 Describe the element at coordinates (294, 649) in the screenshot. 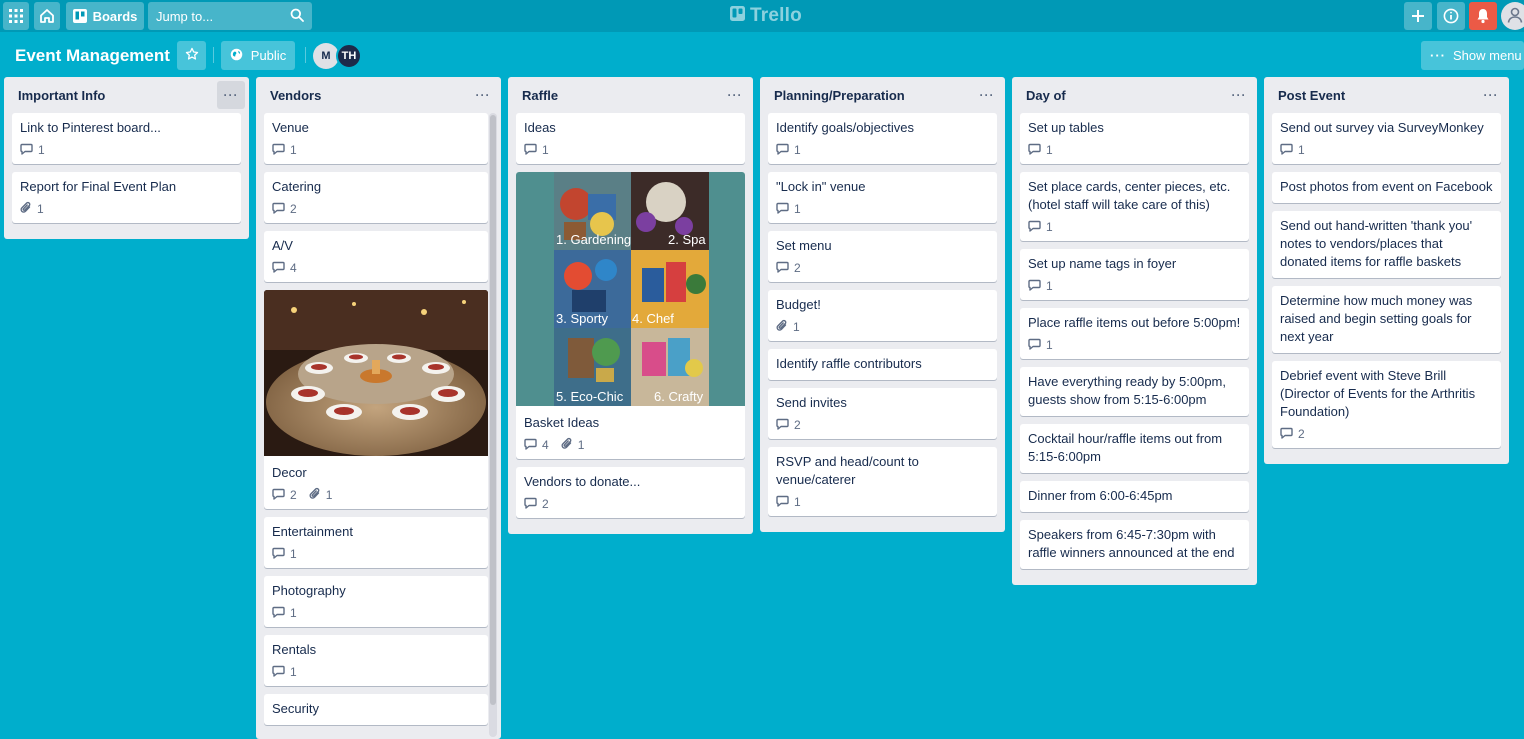

I see `card-title: Rentals` at that location.